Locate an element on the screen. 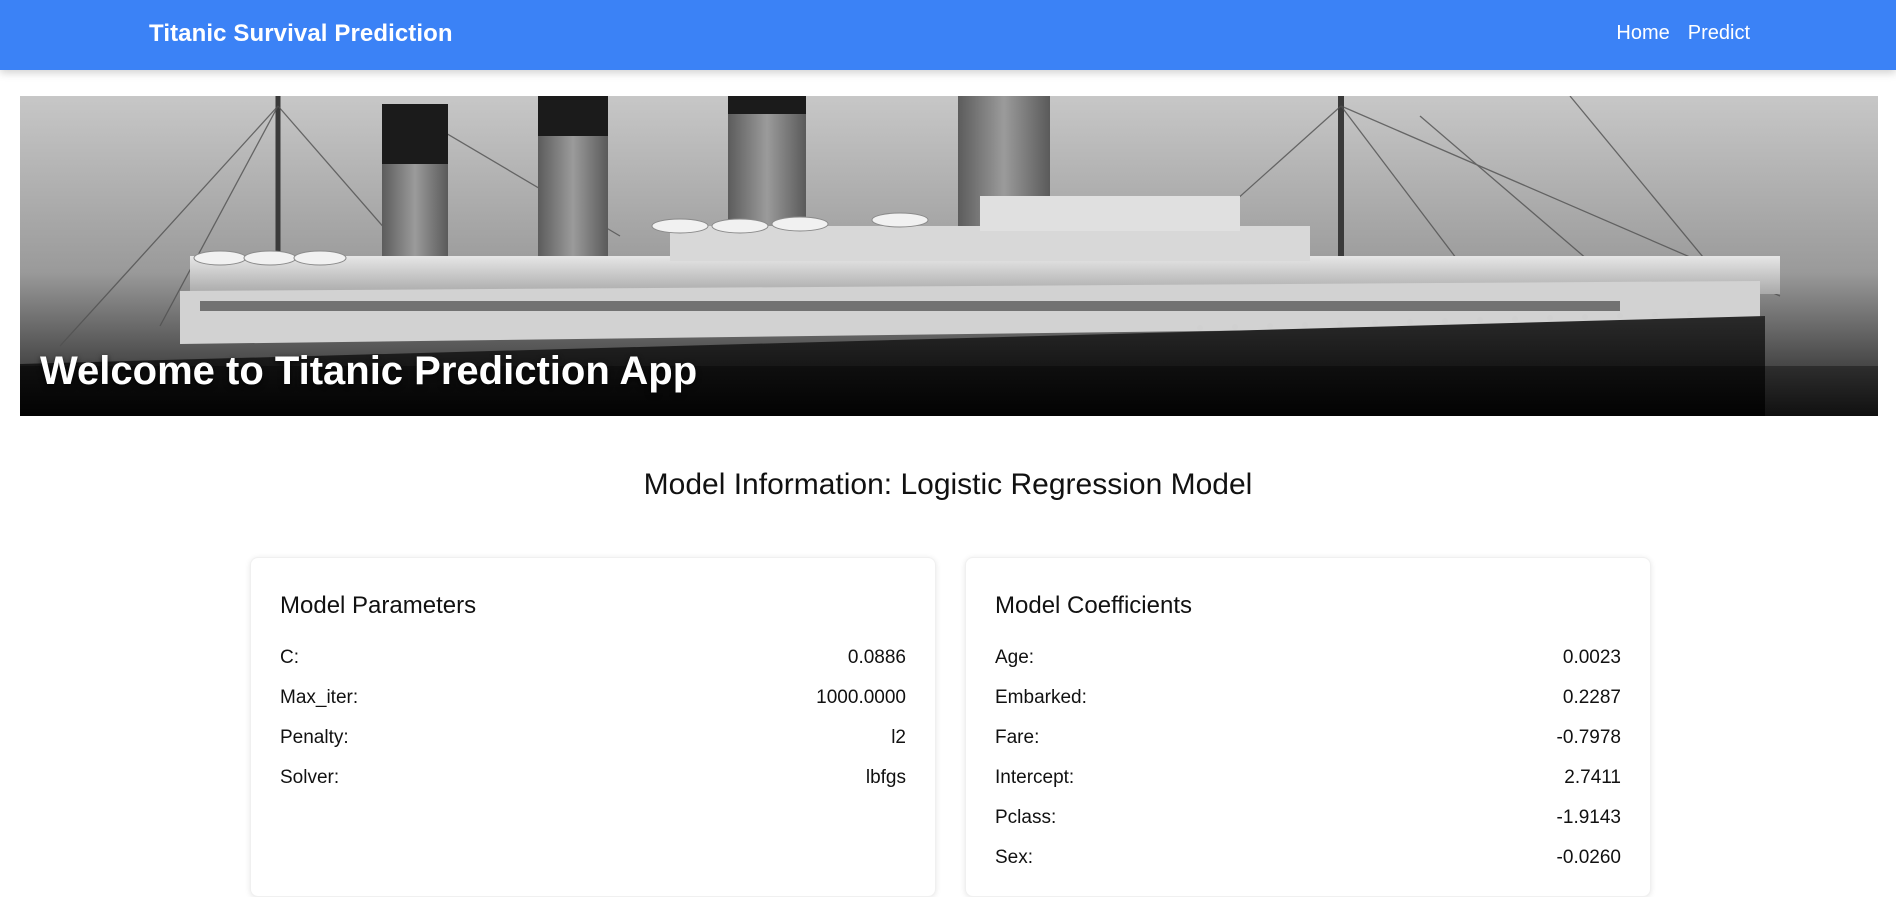 The height and width of the screenshot is (897, 1896). nav-link-predict: Predict is located at coordinates (1719, 33).